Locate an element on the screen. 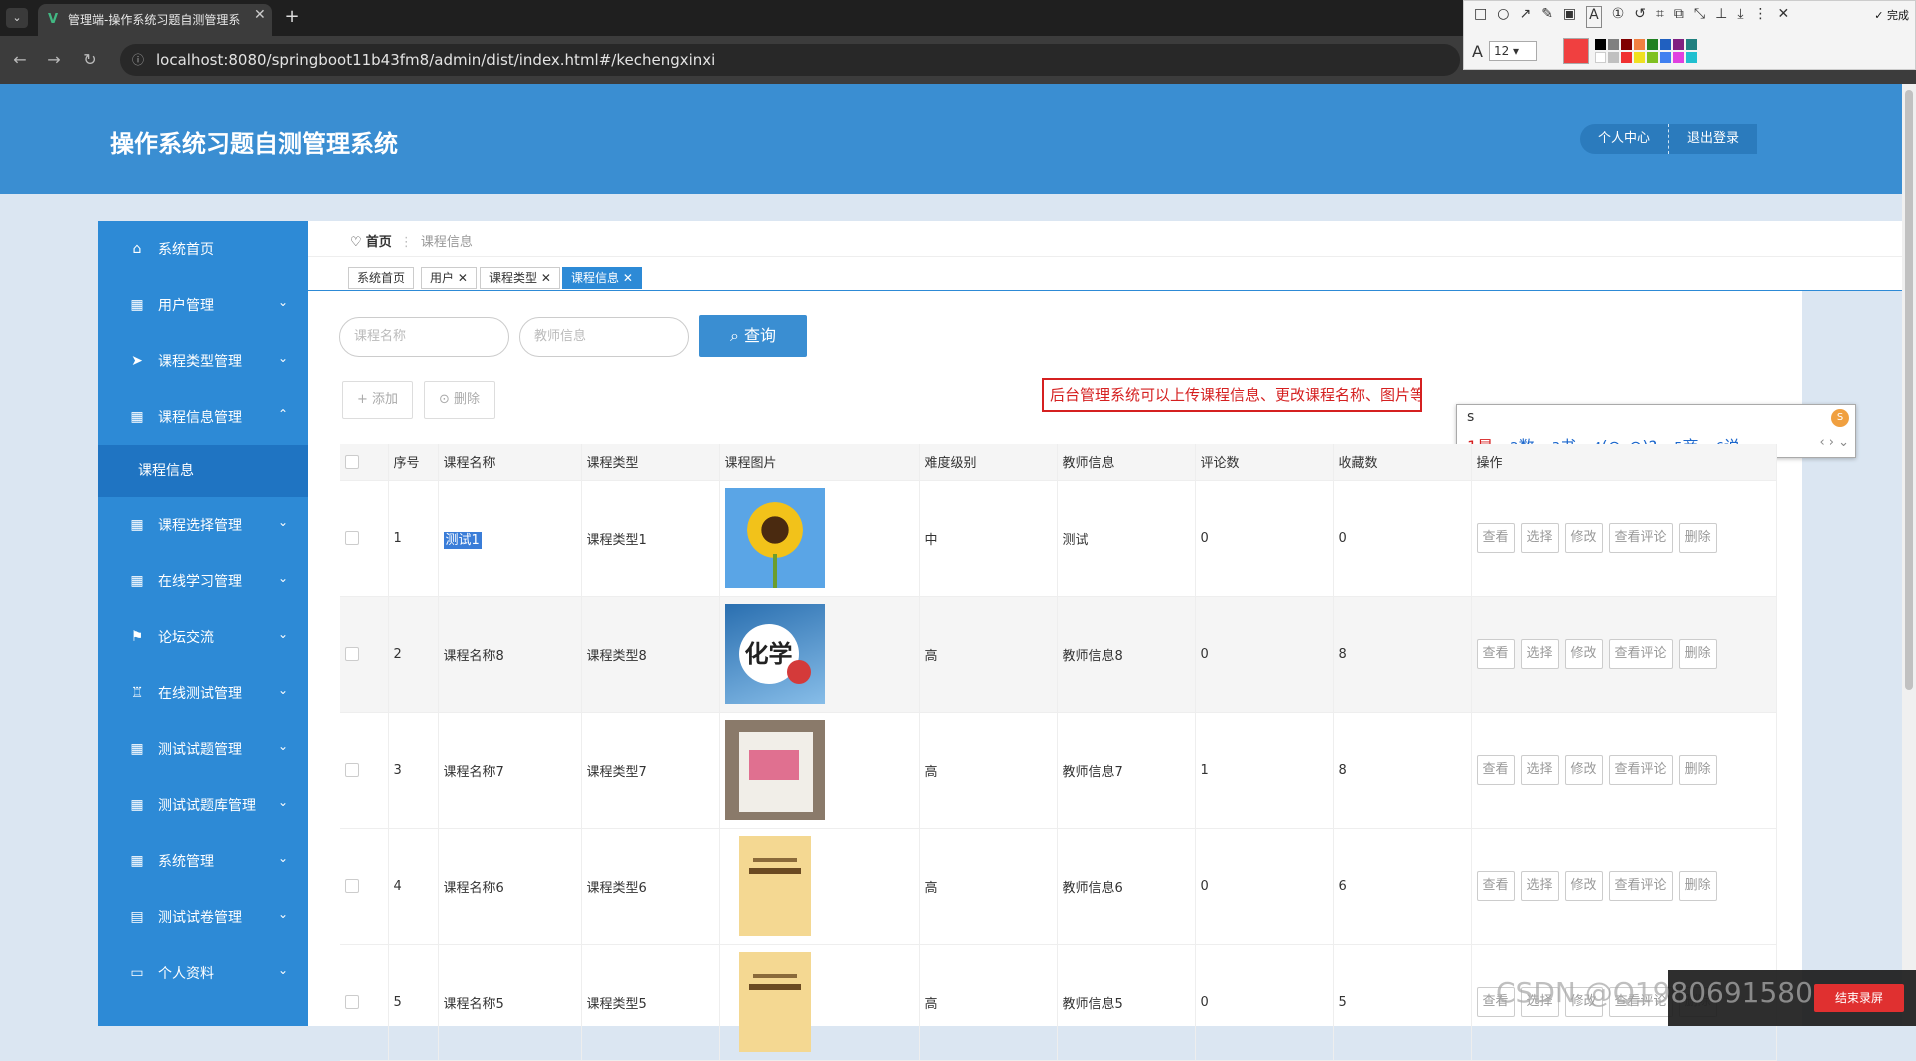  cell-comments: 1 is located at coordinates (1264, 770).